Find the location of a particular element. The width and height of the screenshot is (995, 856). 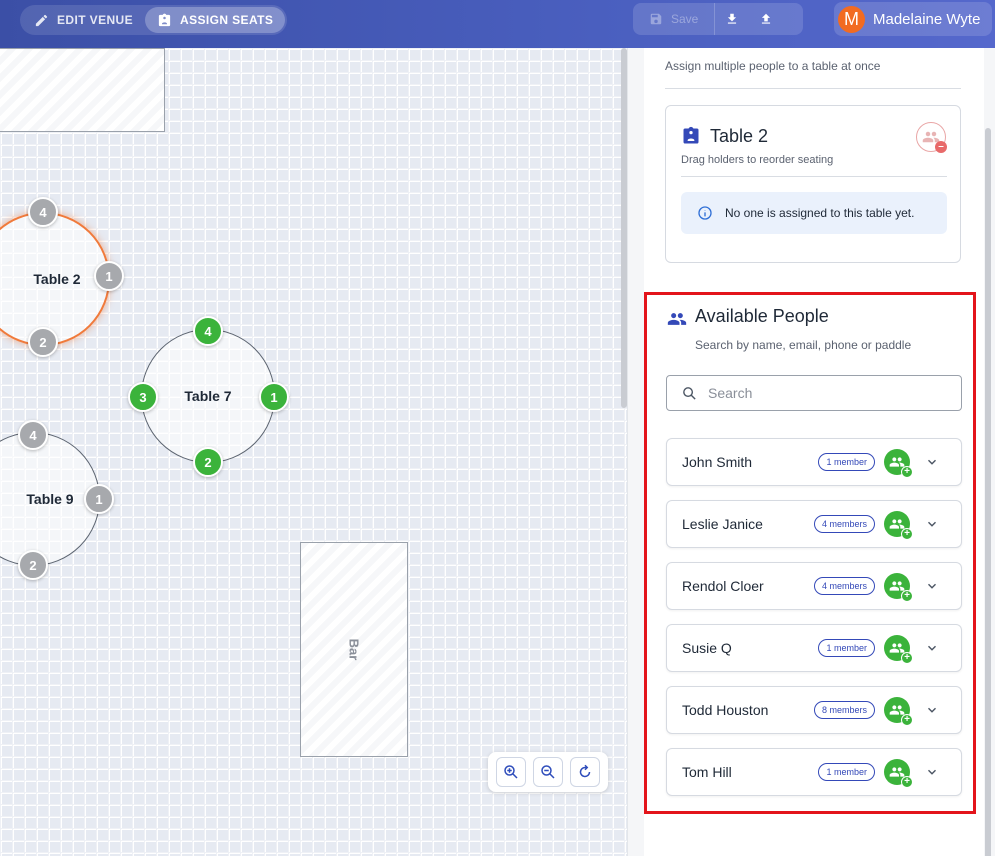

upload-icon is located at coordinates (766, 18).